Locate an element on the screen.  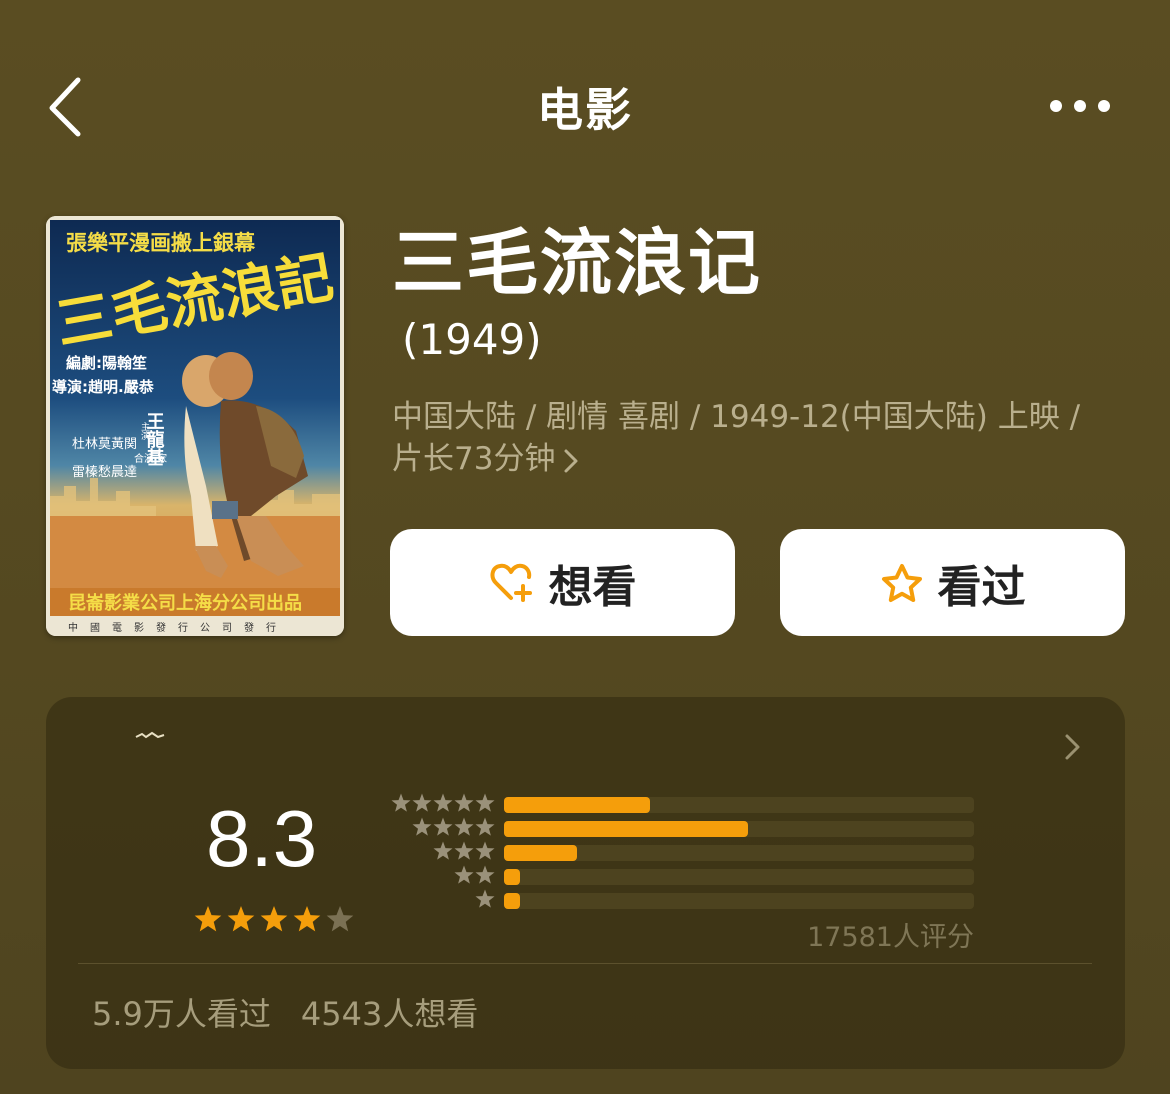
rating-distribution is located at coordinates (681, 858).